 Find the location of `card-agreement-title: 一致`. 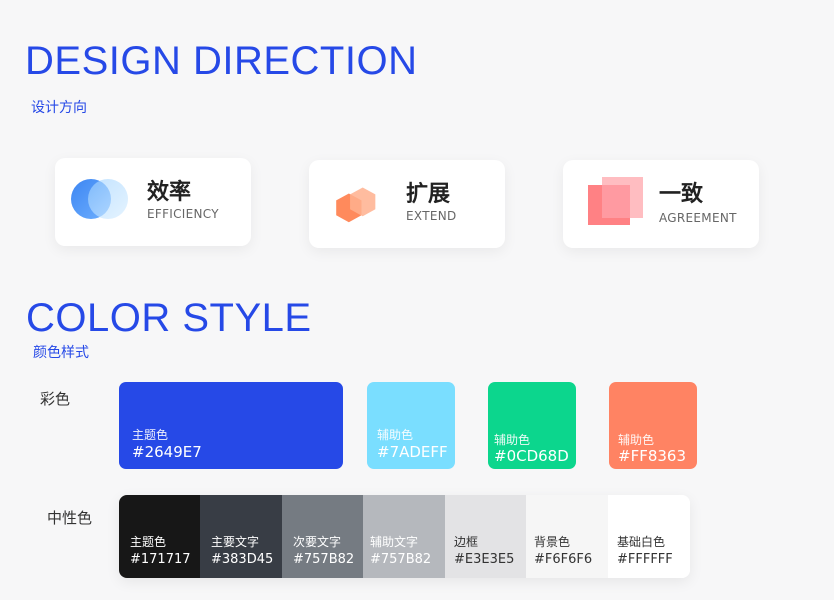

card-agreement-title: 一致 is located at coordinates (681, 194).